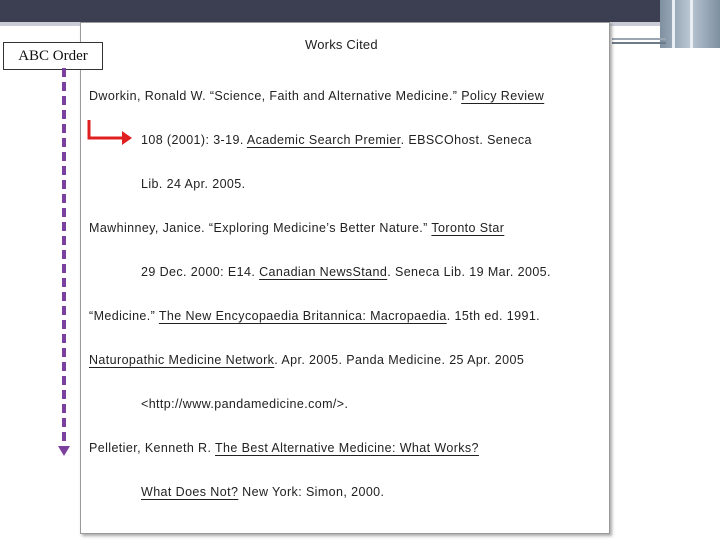  I want to click on citation-text: <http://www.pandamedicine.com/>., so click(245, 404).